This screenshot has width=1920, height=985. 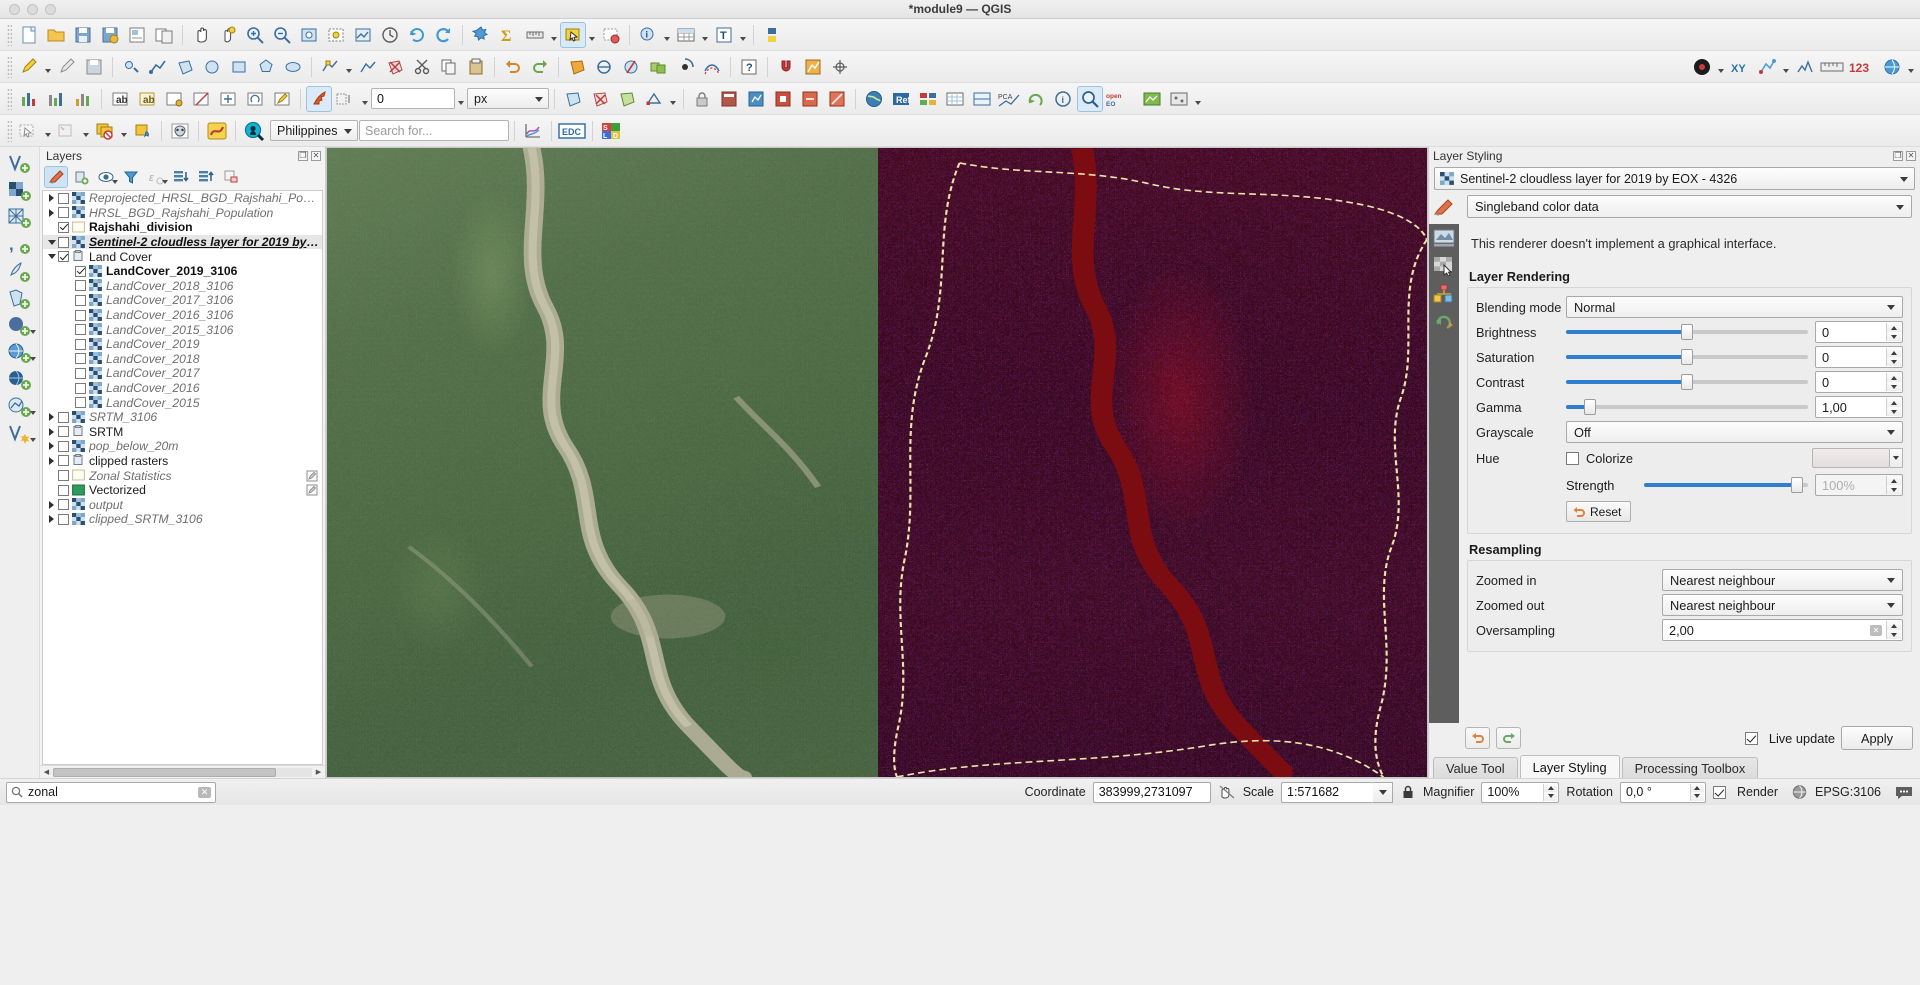 What do you see at coordinates (783, 99) in the screenshot?
I see `raster-align-icon` at bounding box center [783, 99].